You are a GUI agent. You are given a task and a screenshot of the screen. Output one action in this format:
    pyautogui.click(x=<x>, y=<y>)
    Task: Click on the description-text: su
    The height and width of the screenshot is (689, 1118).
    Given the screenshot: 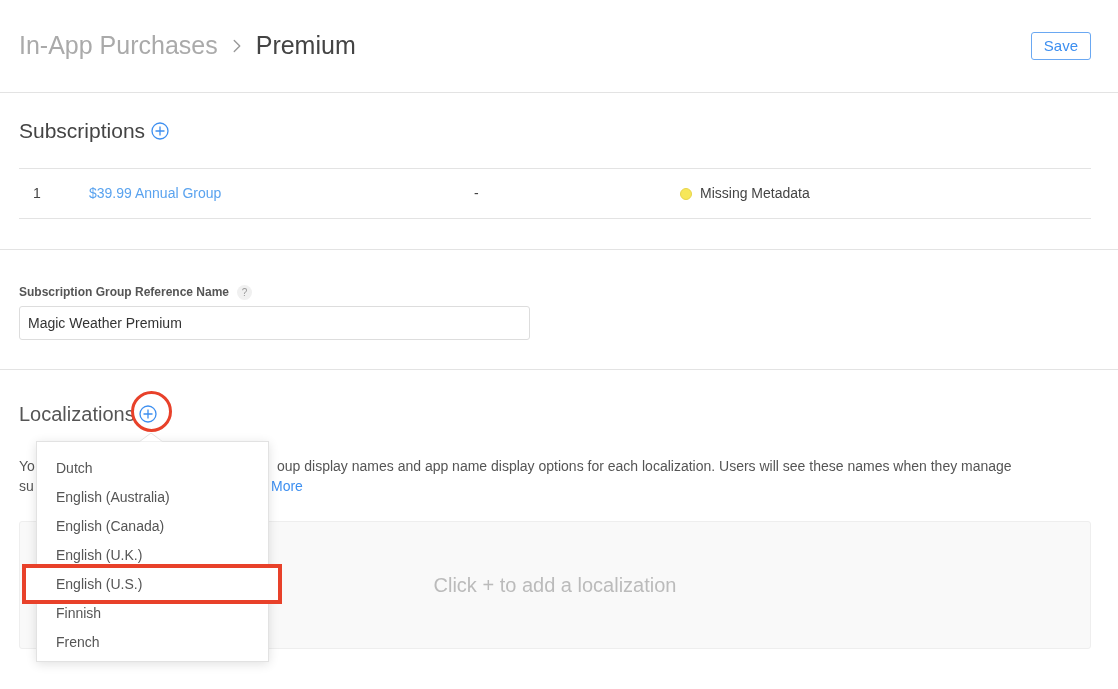 What is the action you would take?
    pyautogui.click(x=26, y=486)
    